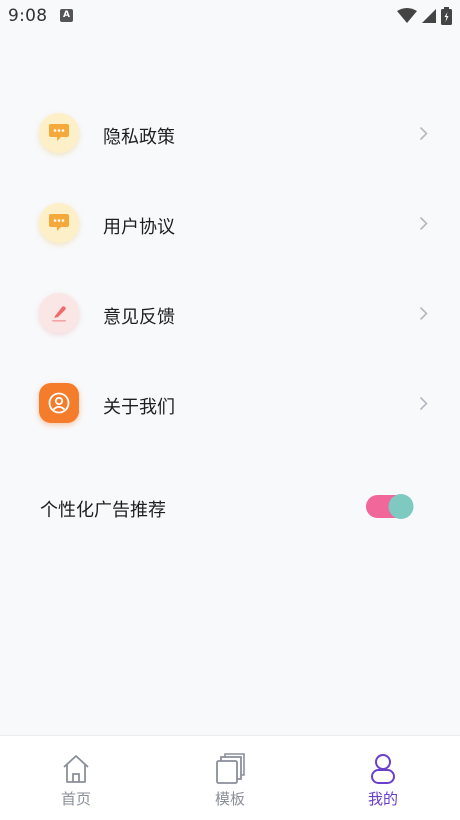 This screenshot has width=460, height=820. I want to click on tab-mine: 我的, so click(383, 778).